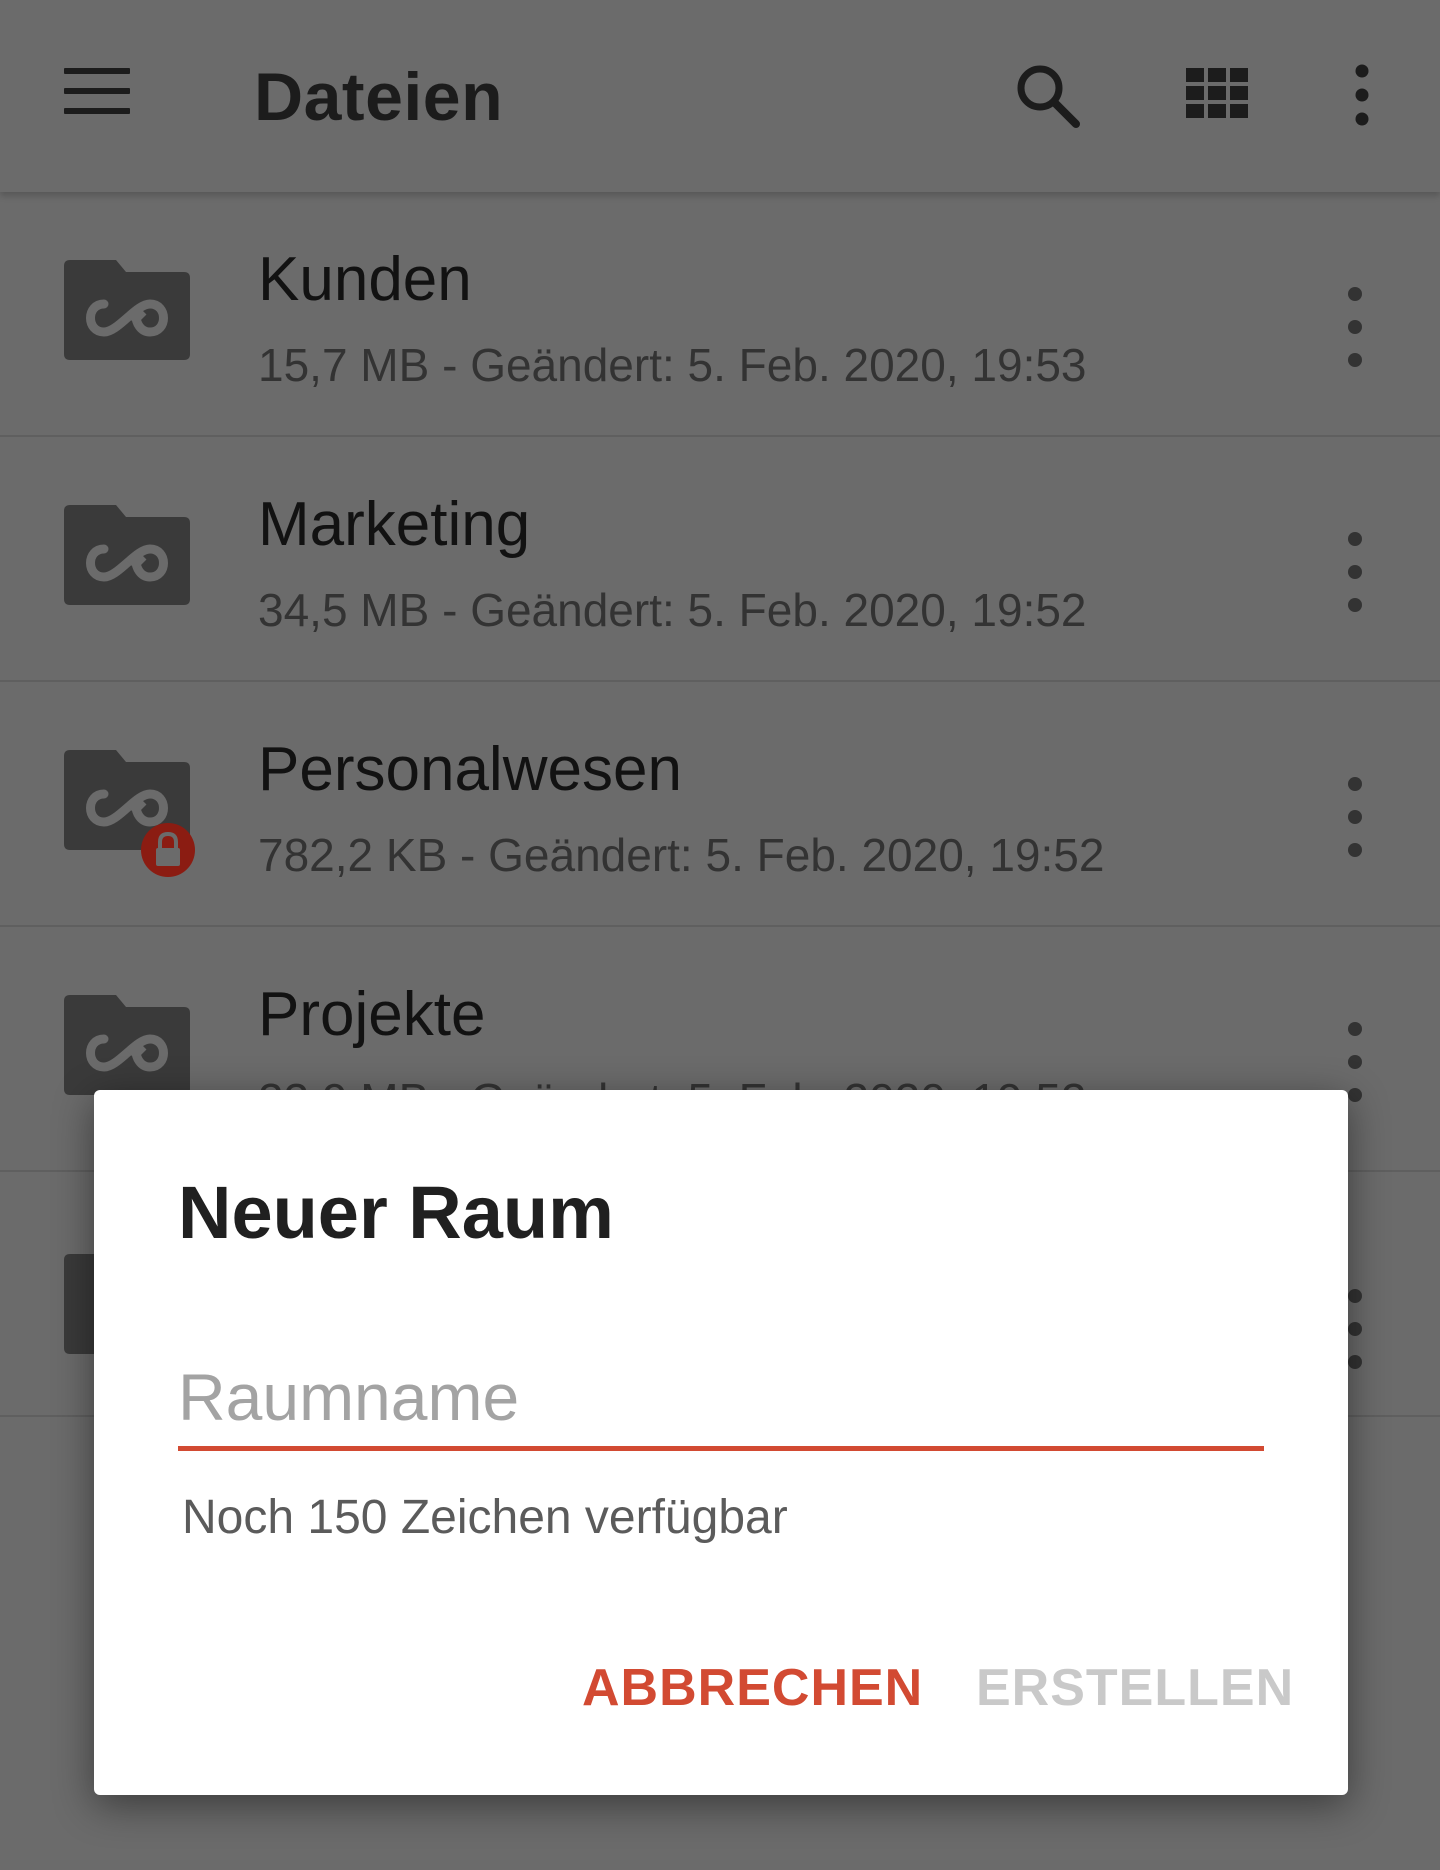 This screenshot has height=1870, width=1440. What do you see at coordinates (379, 97) in the screenshot?
I see `page-title: Dateien` at bounding box center [379, 97].